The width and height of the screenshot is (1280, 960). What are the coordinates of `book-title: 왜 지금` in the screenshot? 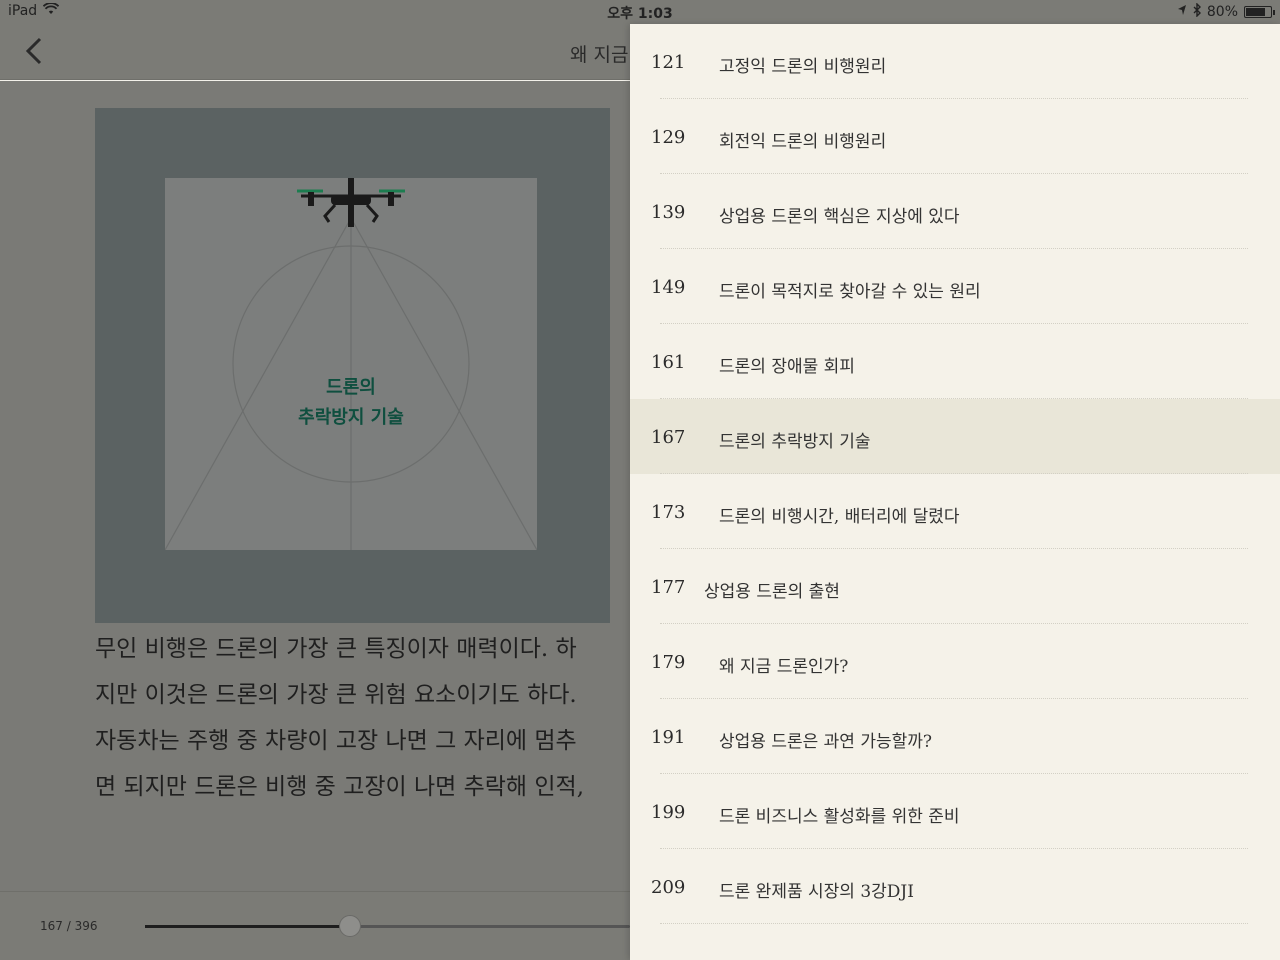 It's located at (599, 55).